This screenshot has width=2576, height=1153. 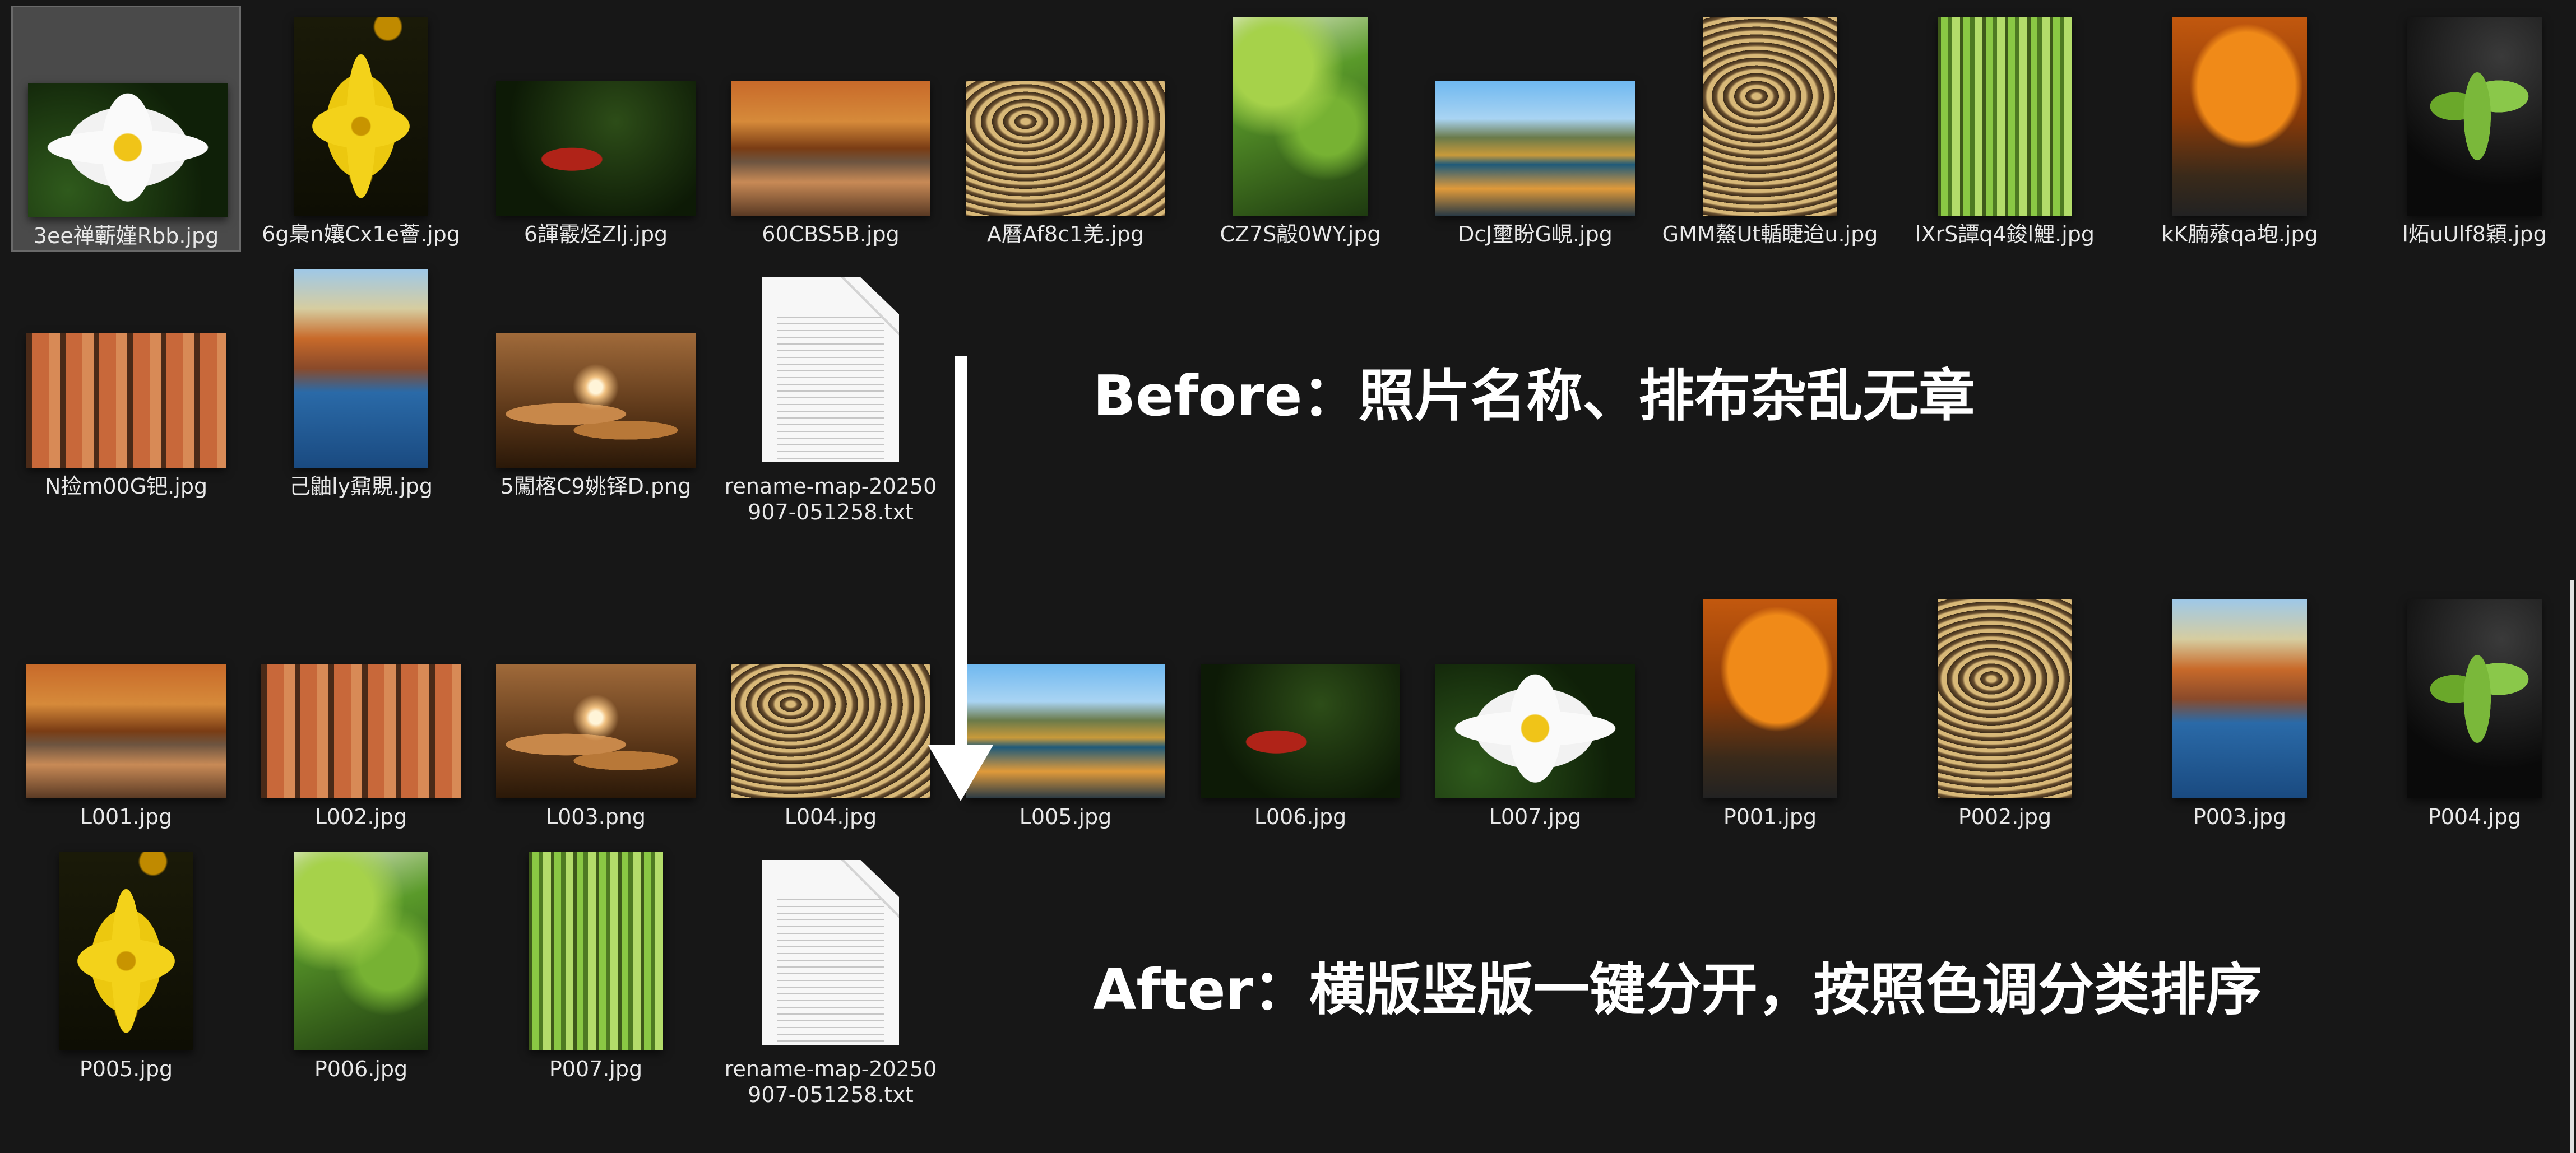 I want to click on file-name-label: P001.jpg, so click(x=1770, y=817).